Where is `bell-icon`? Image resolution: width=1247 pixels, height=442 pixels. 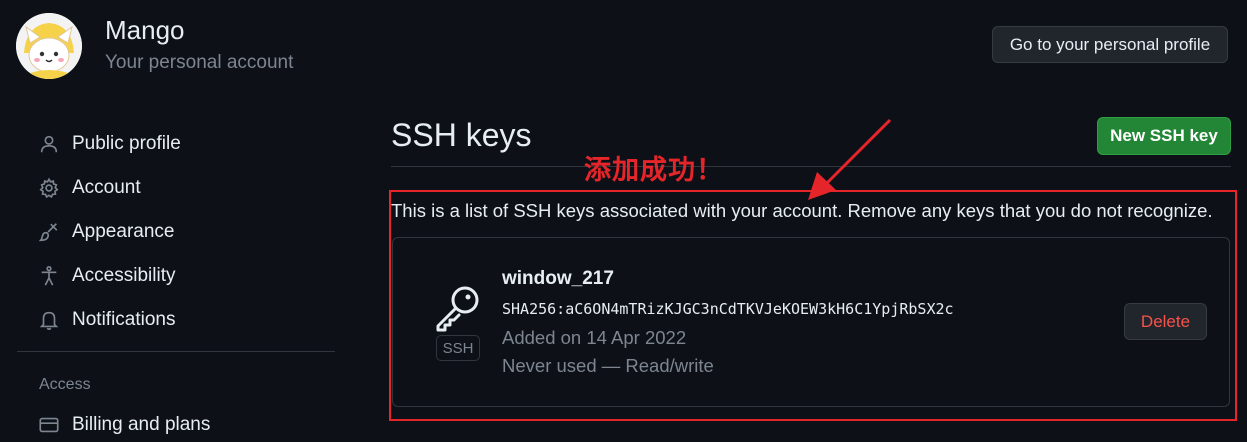 bell-icon is located at coordinates (49, 320).